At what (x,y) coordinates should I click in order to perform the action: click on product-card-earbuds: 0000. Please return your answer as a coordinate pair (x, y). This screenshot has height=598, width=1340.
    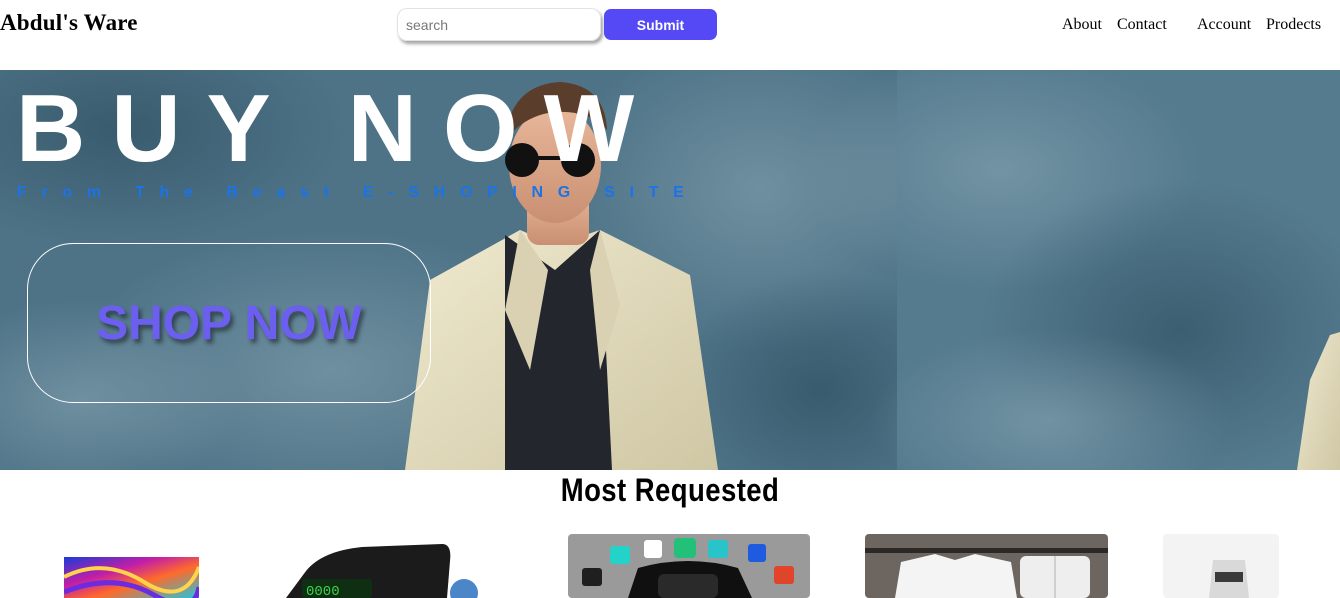
    Looking at the image, I should click on (382, 569).